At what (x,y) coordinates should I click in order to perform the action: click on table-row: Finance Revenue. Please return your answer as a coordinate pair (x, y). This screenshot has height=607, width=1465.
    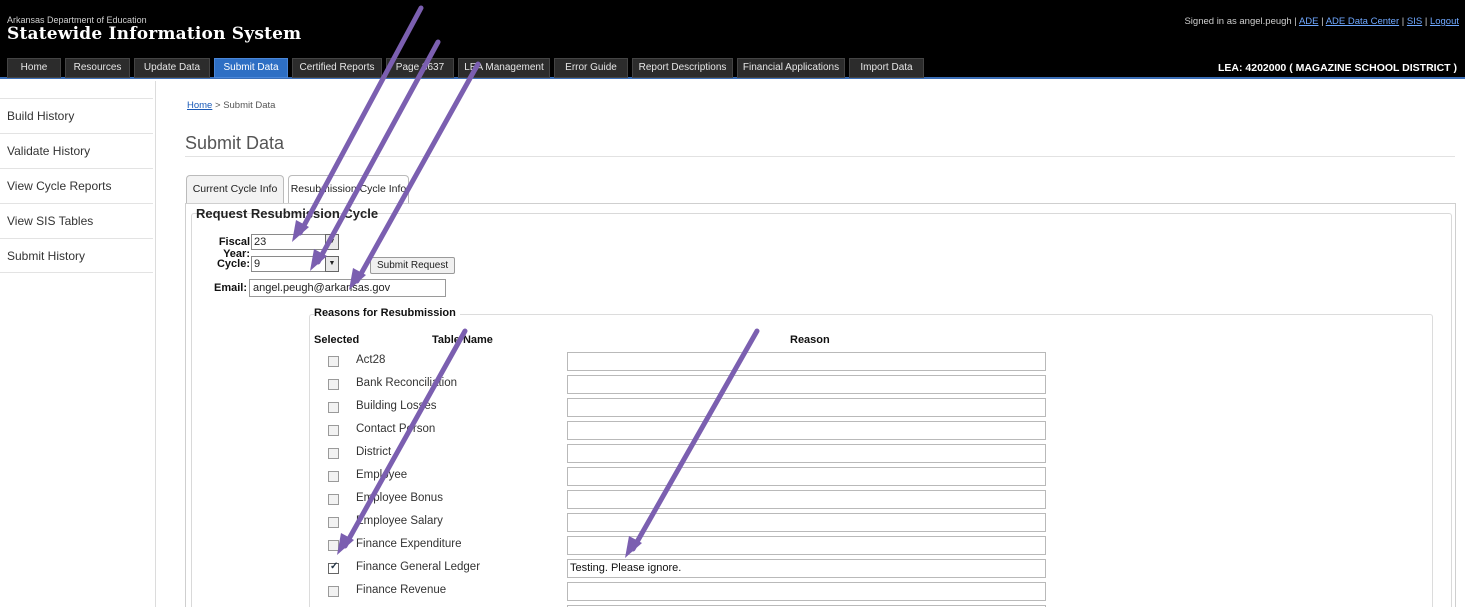
    Looking at the image, I should click on (732, 593).